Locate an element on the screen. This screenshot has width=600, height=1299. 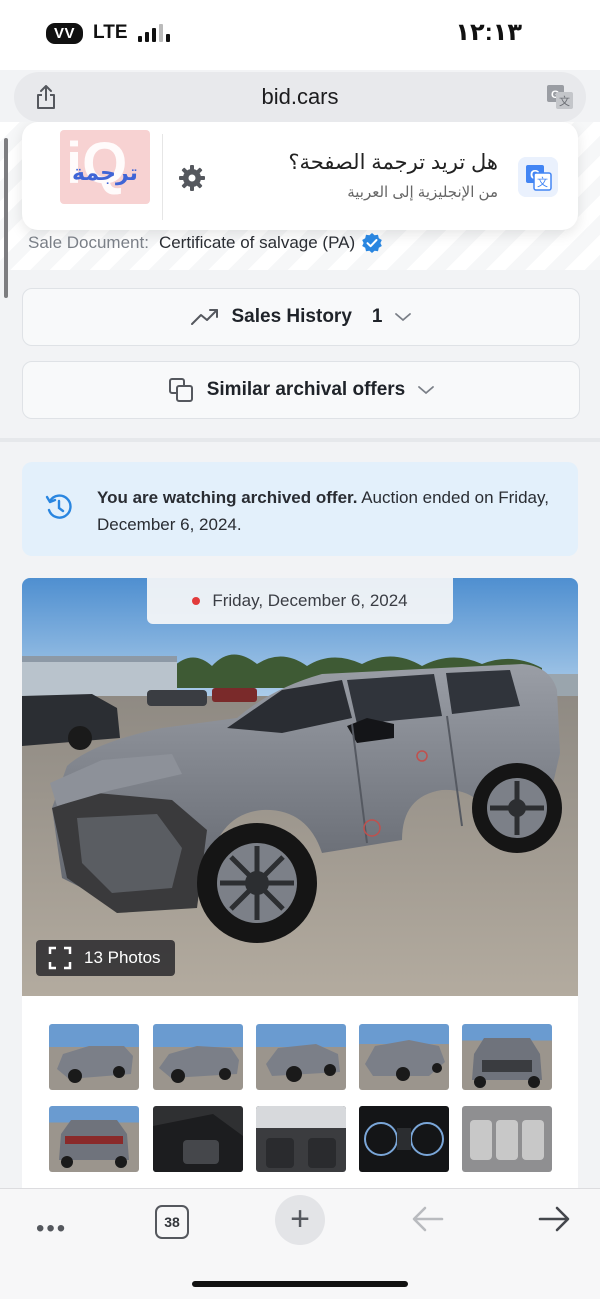
verified-badge-icon is located at coordinates (372, 243).